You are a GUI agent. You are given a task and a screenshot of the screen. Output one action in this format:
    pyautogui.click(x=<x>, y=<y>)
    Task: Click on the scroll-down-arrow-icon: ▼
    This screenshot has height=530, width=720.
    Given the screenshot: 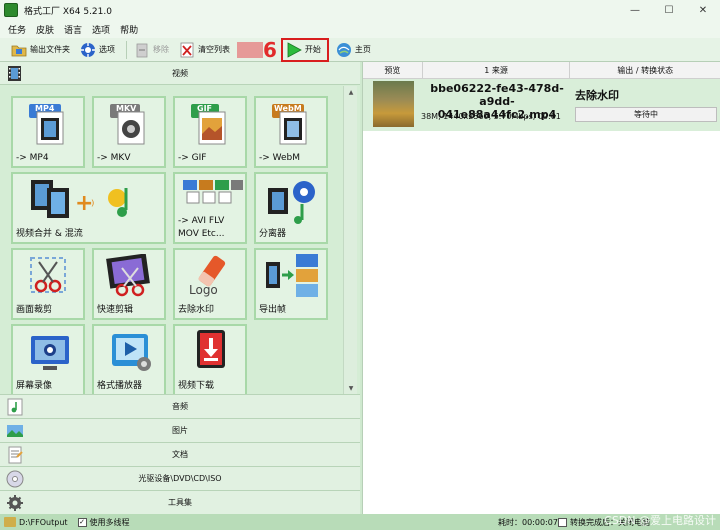 What is the action you would take?
    pyautogui.click(x=351, y=388)
    